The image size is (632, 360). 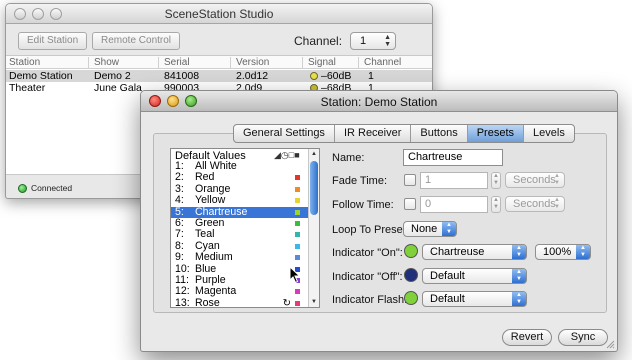 What do you see at coordinates (411, 275) in the screenshot?
I see `indicator-off-color-well` at bounding box center [411, 275].